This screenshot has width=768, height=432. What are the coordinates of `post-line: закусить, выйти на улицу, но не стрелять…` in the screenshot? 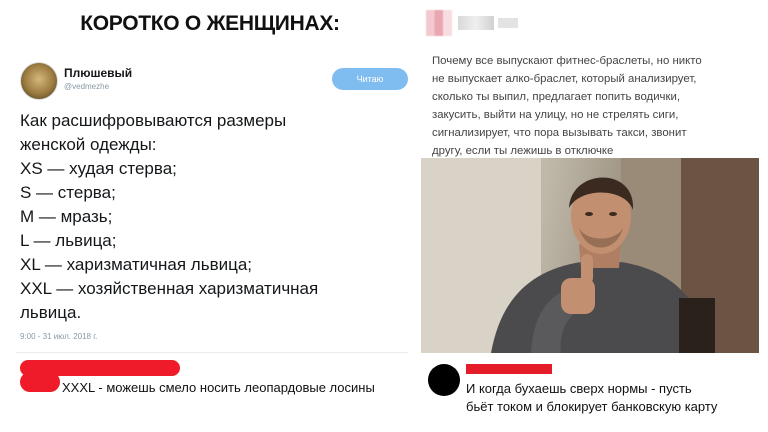 It's located at (555, 115).